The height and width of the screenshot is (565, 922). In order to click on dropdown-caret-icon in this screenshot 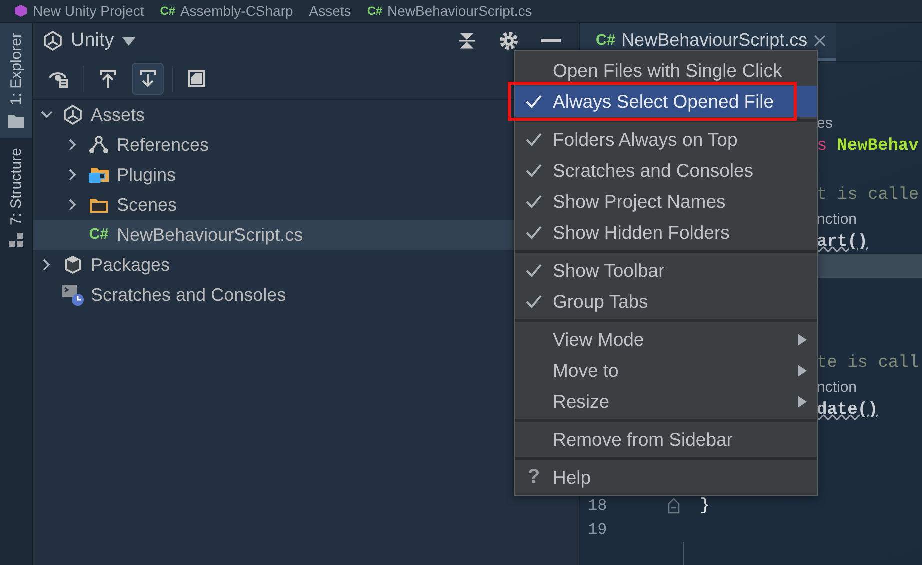, I will do `click(129, 41)`.